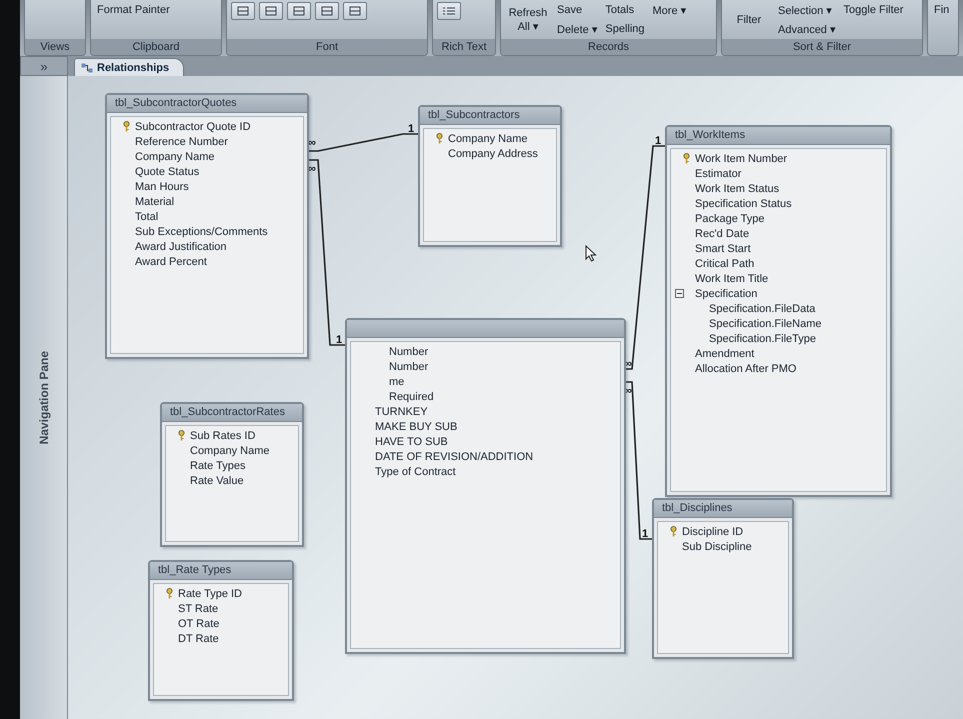  Describe the element at coordinates (485, 486) in the screenshot. I see `table-window: Number Number me Required TURNKEY MAKE BUY SUB HAVE TO SUB DATE OF REVISION/ADDITION Type of Contract` at that location.